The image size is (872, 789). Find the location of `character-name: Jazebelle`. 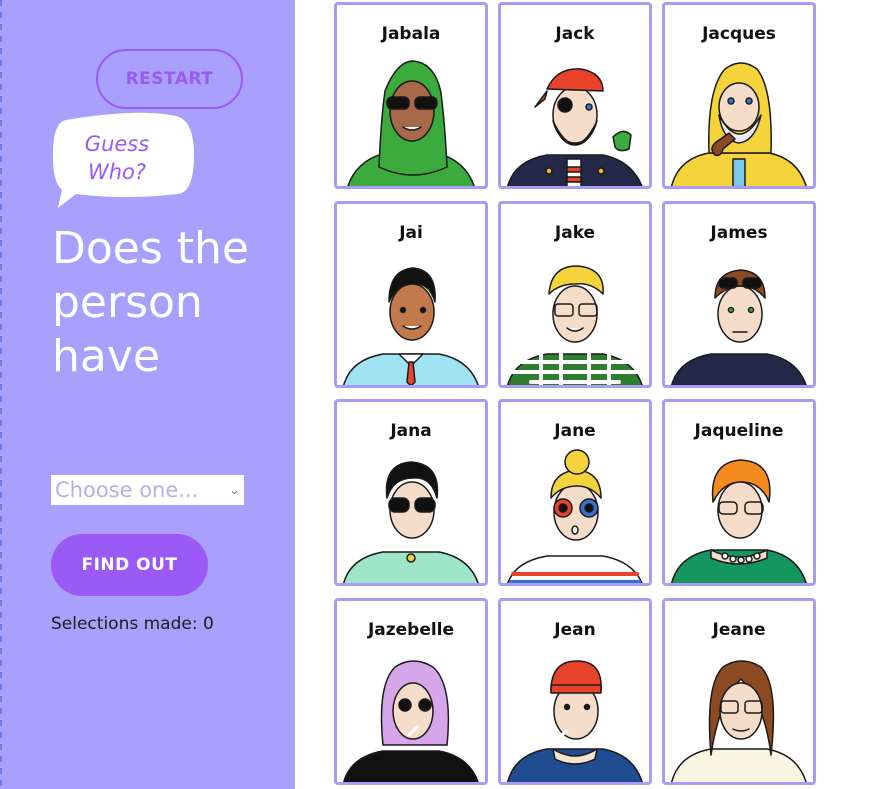

character-name: Jazebelle is located at coordinates (411, 630).